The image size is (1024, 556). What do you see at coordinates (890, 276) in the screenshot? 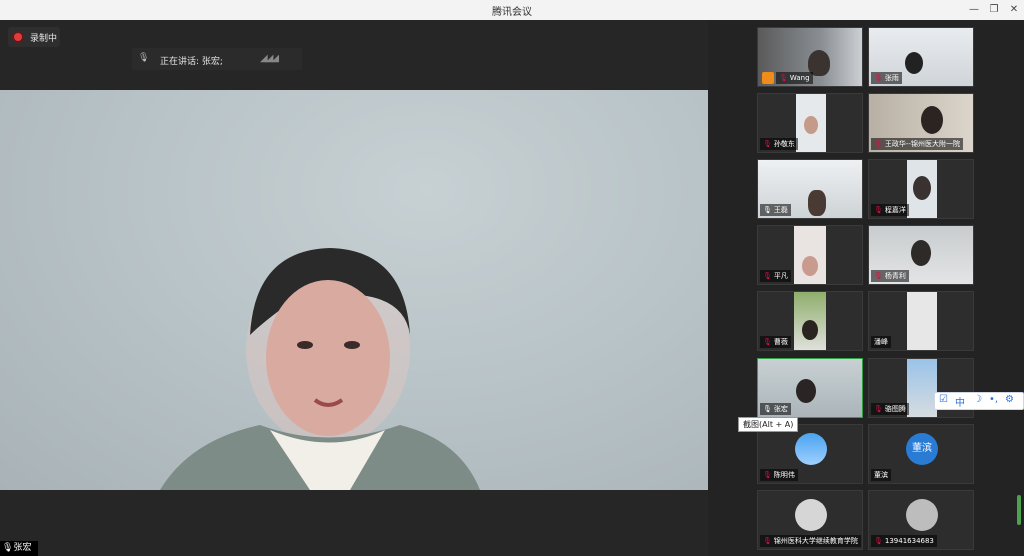
I see `participant-label: 🎙 杨青利` at bounding box center [890, 276].